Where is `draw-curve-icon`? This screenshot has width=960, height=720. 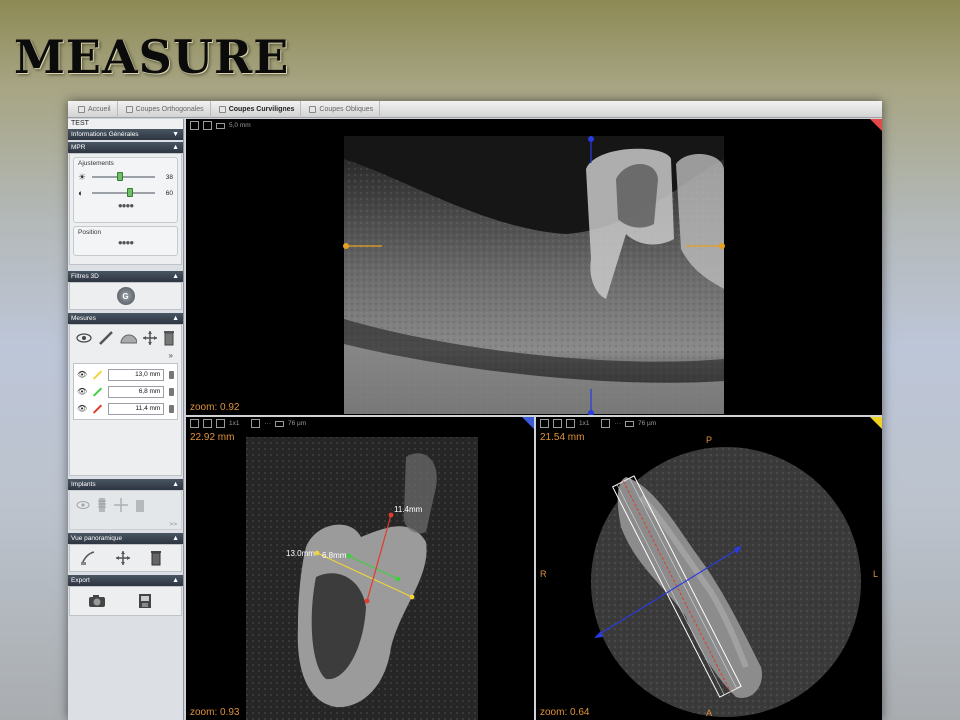
draw-curve-icon is located at coordinates (88, 558).